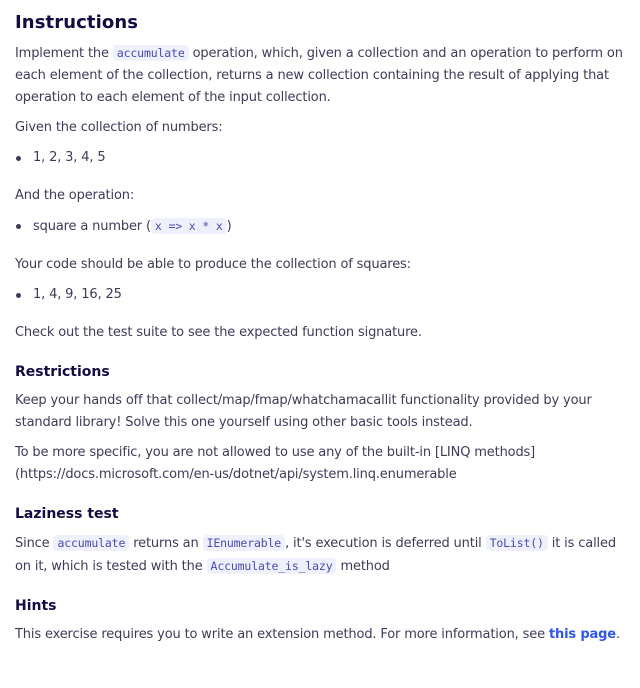 This screenshot has width=640, height=688. I want to click on list-item: square a number (x => x * x), so click(322, 226).